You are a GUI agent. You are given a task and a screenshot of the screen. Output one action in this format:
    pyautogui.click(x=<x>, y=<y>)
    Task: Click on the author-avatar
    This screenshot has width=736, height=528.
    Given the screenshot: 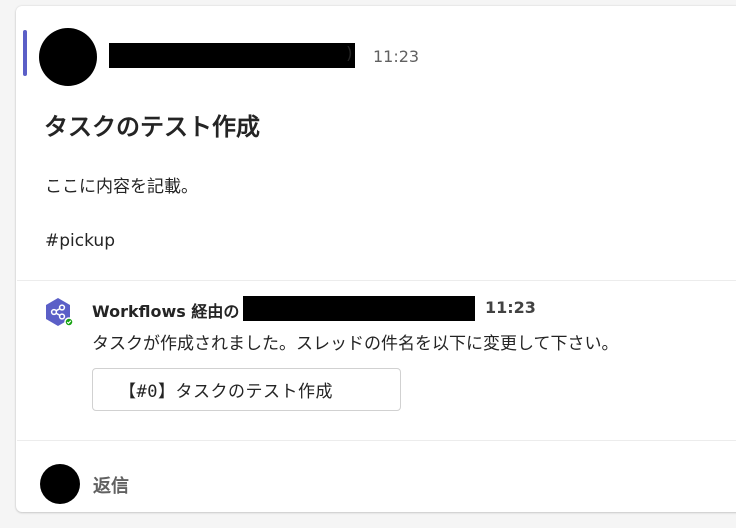 What is the action you would take?
    pyautogui.click(x=68, y=57)
    